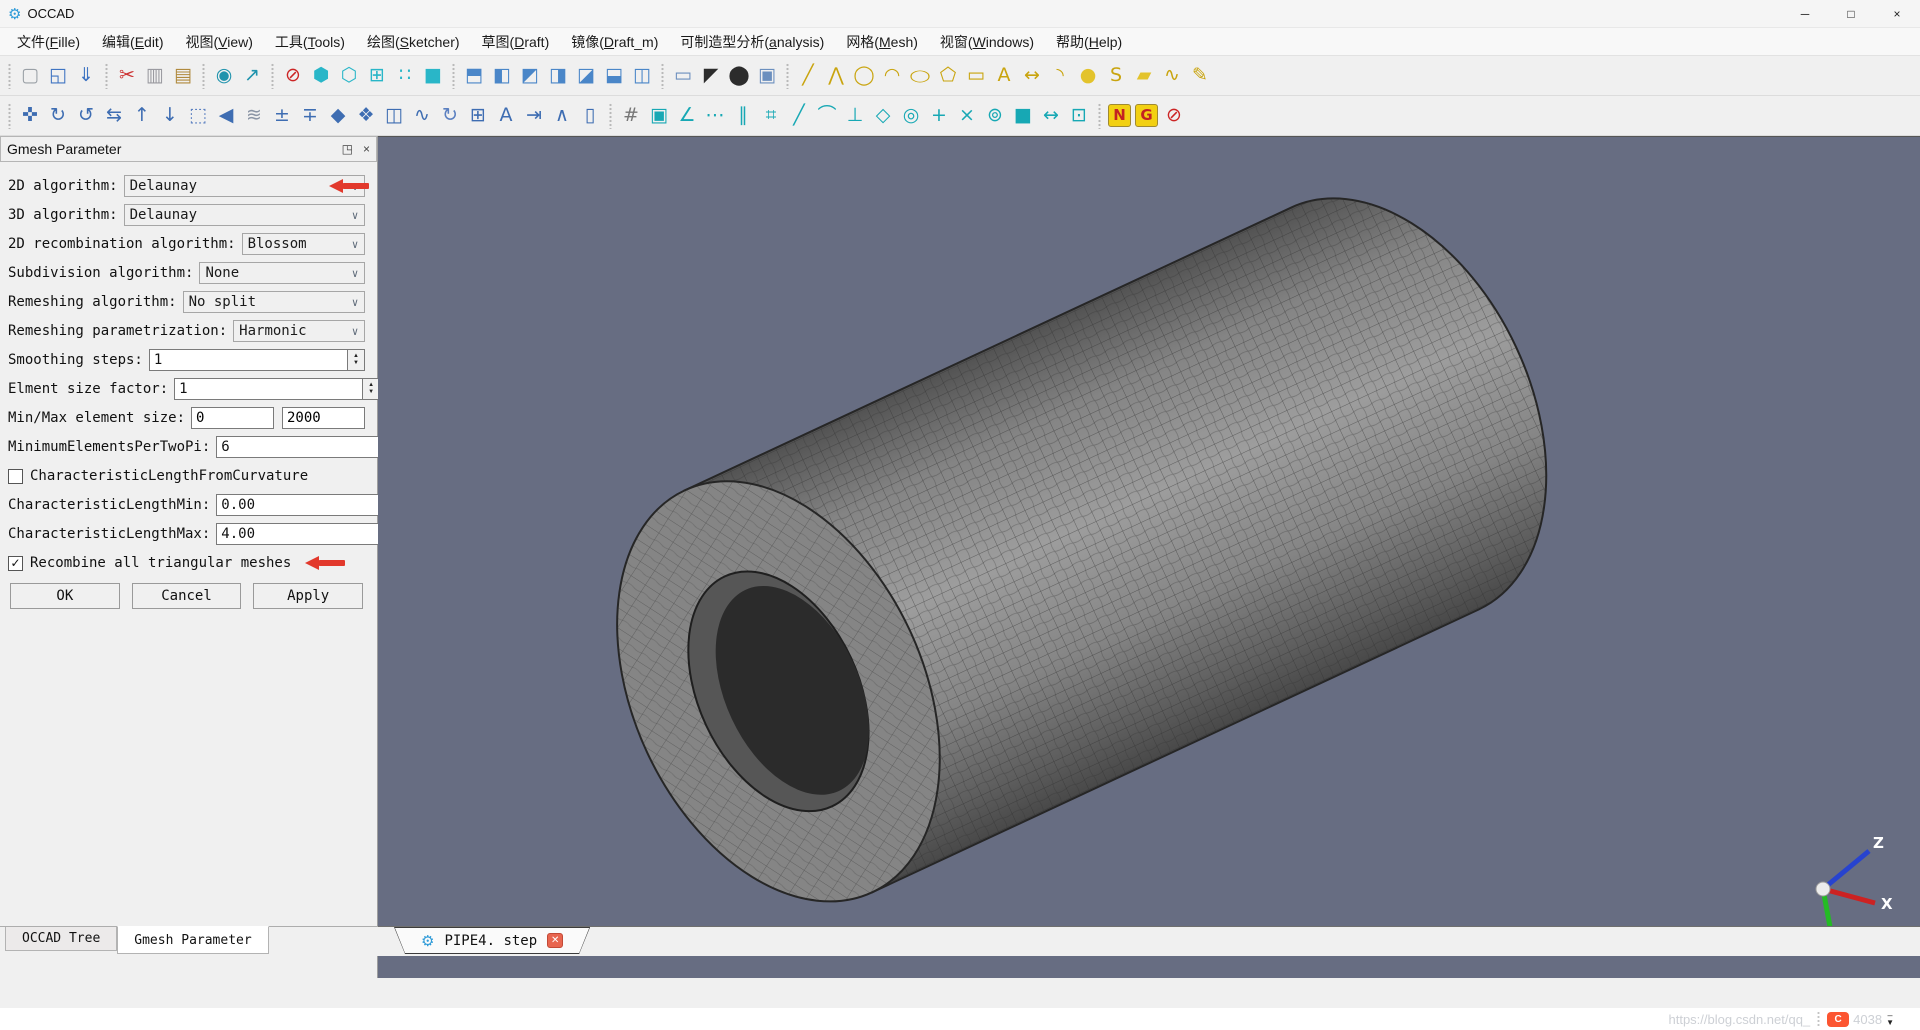  Describe the element at coordinates (631, 116) in the screenshot. I see `create-grid-icon: #` at that location.